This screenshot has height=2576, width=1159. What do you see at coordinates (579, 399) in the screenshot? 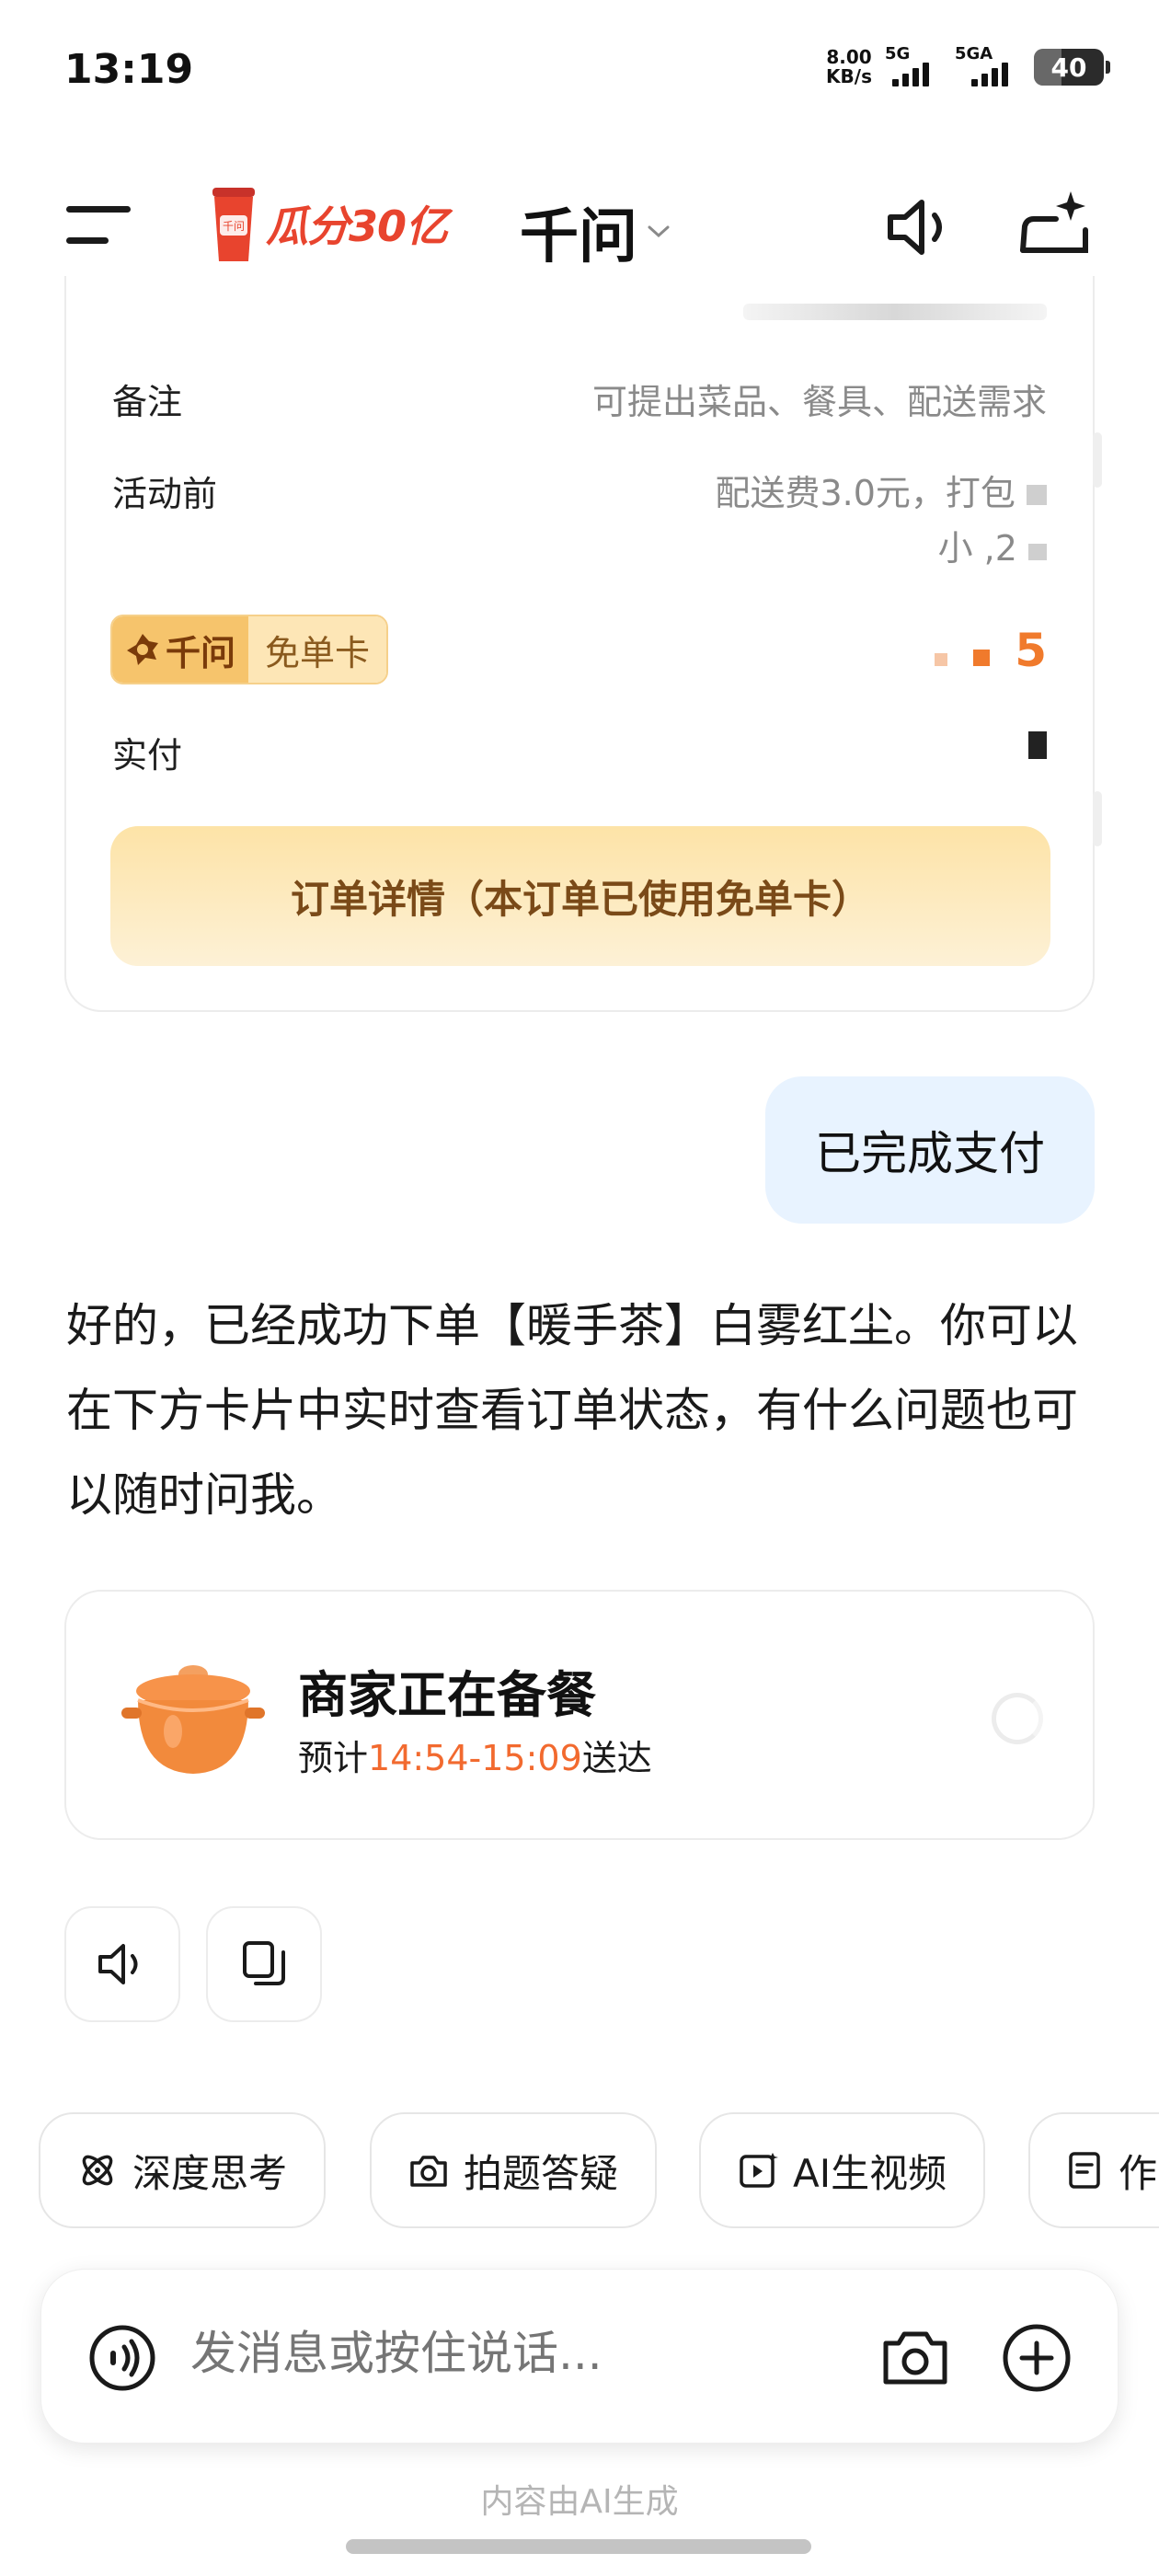
I see `remark-row: 备注 可提出菜品、餐具、配送需求` at bounding box center [579, 399].